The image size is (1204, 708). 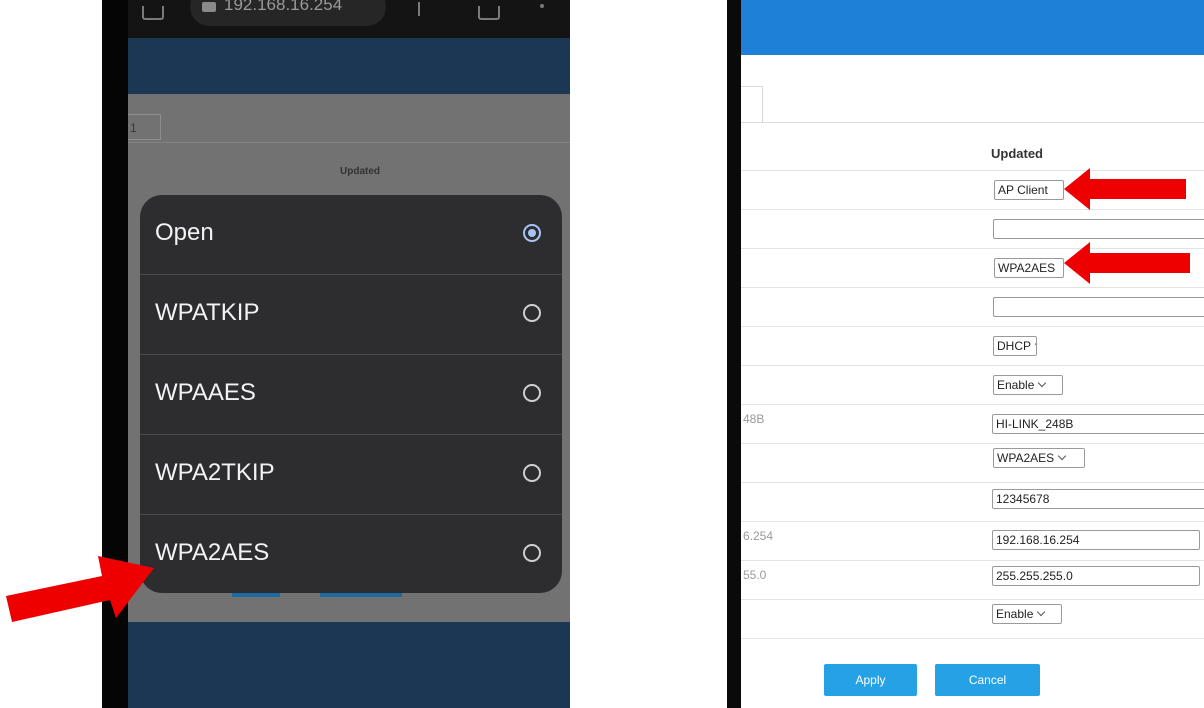 I want to click on option-wpaaes: WPAAES, so click(x=351, y=395).